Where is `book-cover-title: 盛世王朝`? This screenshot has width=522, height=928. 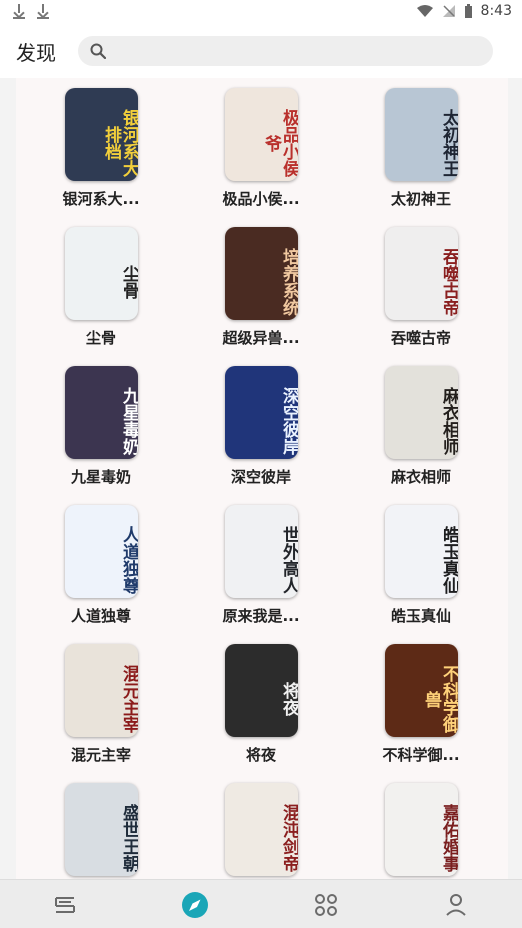 book-cover-title: 盛世王朝 is located at coordinates (128, 838).